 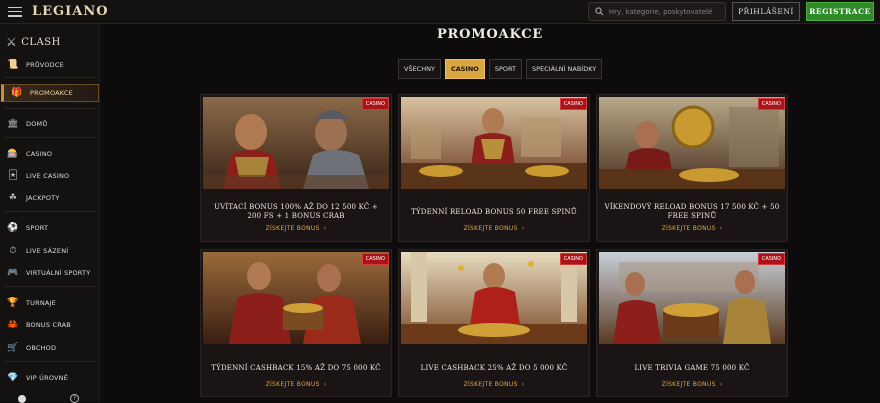 What do you see at coordinates (43, 198) in the screenshot?
I see `sidebar-item-label: JACKPOTY` at bounding box center [43, 198].